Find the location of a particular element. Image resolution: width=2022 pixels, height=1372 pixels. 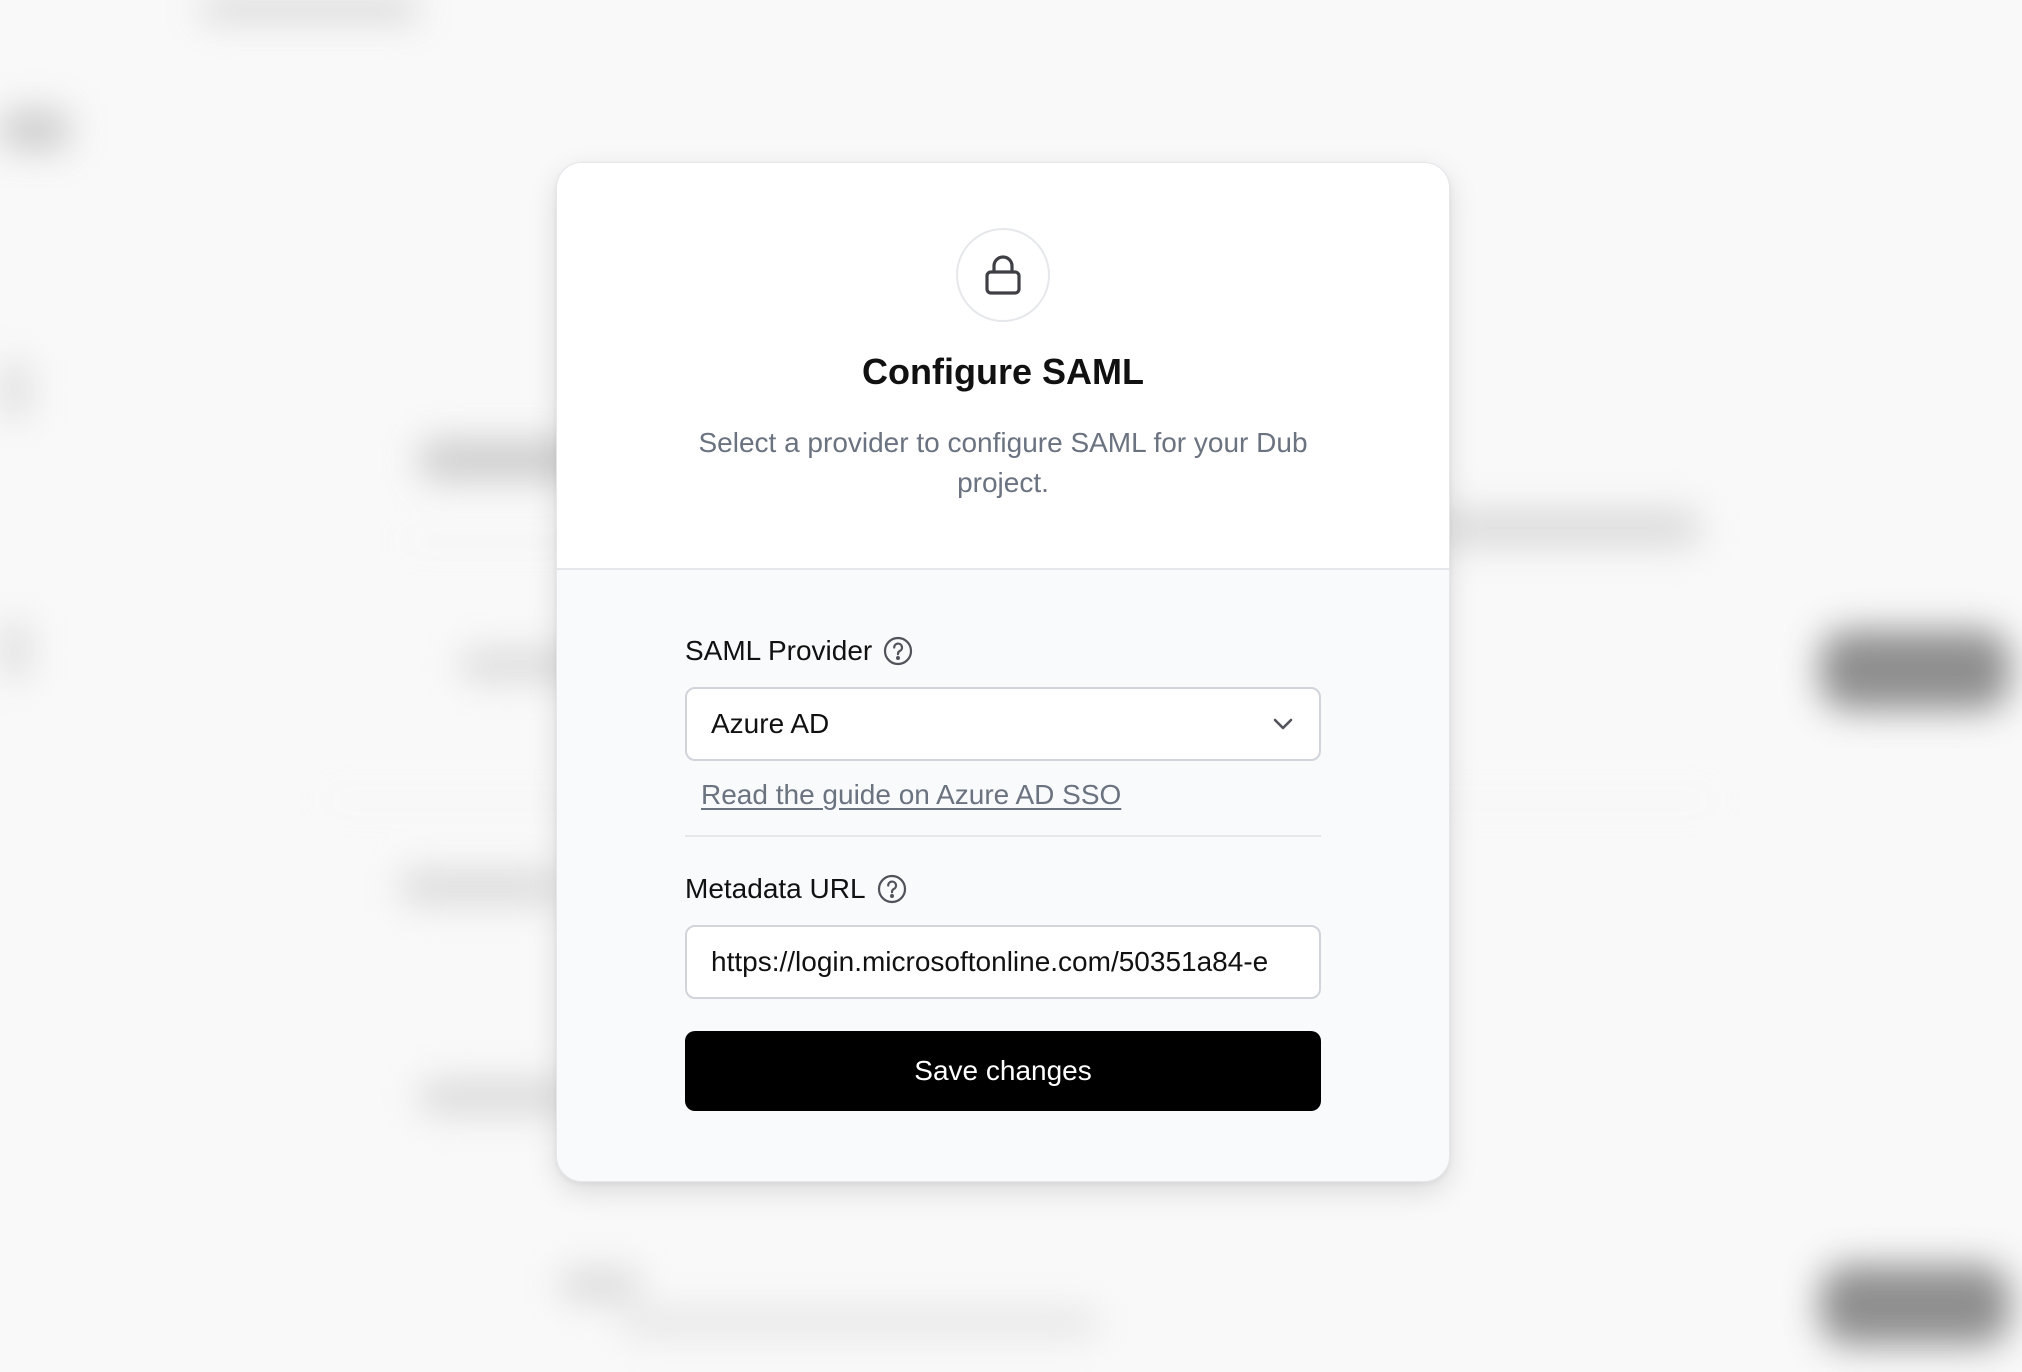

metadata-url-label: Metadata URL is located at coordinates (775, 888).